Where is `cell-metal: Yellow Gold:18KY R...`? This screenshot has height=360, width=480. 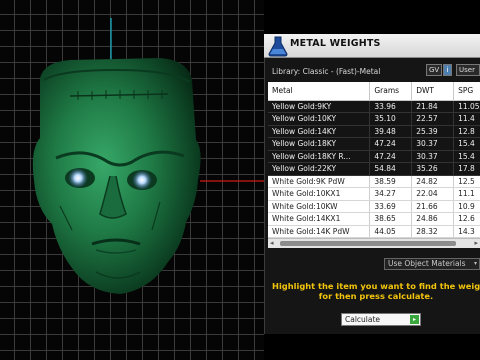
cell-metal: Yellow Gold:18KY R... is located at coordinates (319, 156).